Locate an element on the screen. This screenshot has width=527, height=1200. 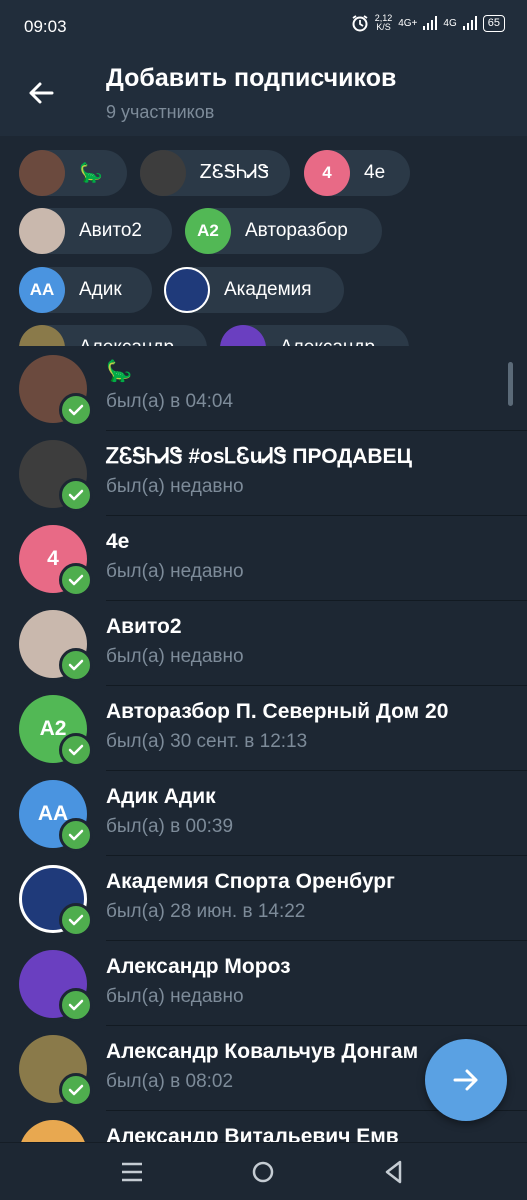
network-speed-unit: K/S is located at coordinates (383, 27).